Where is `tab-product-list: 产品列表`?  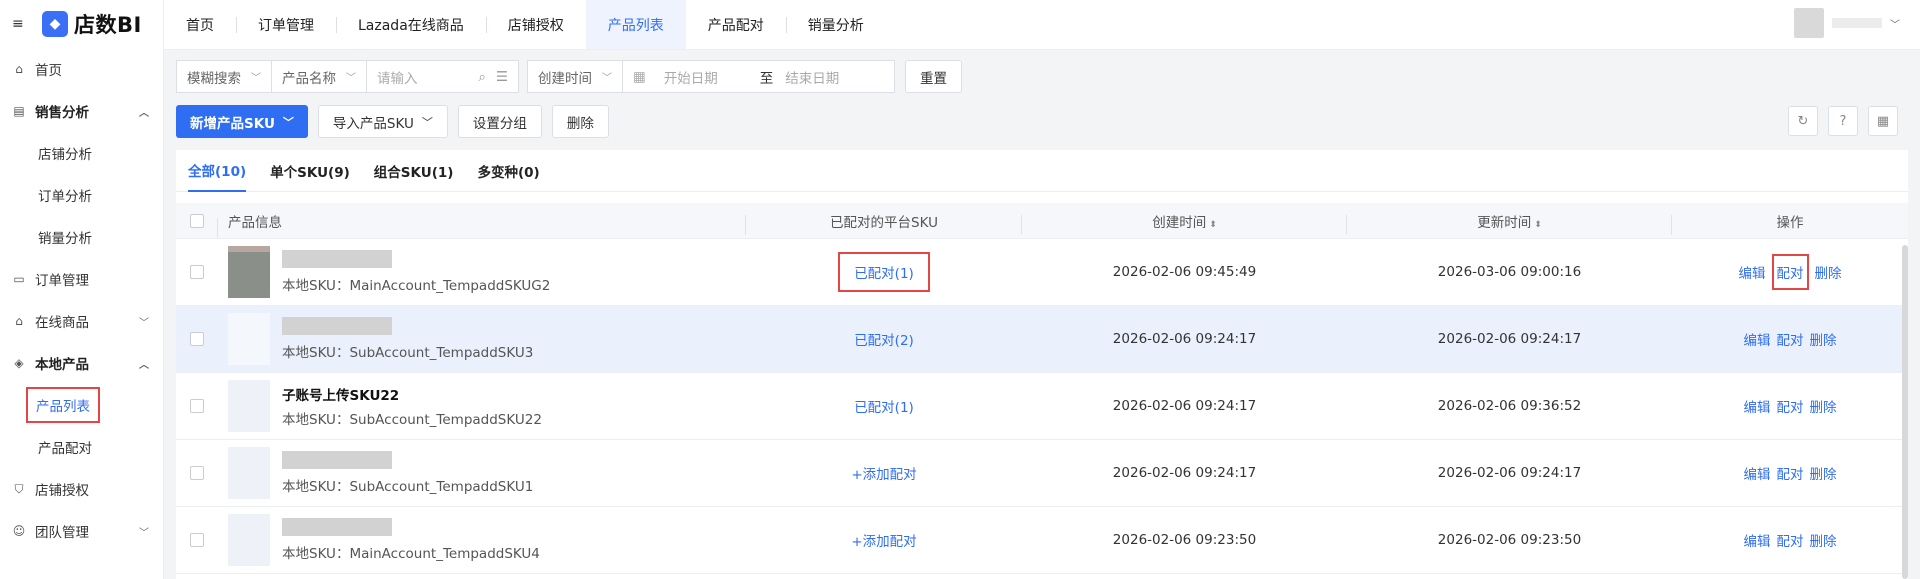 tab-product-list: 产品列表 is located at coordinates (635, 24).